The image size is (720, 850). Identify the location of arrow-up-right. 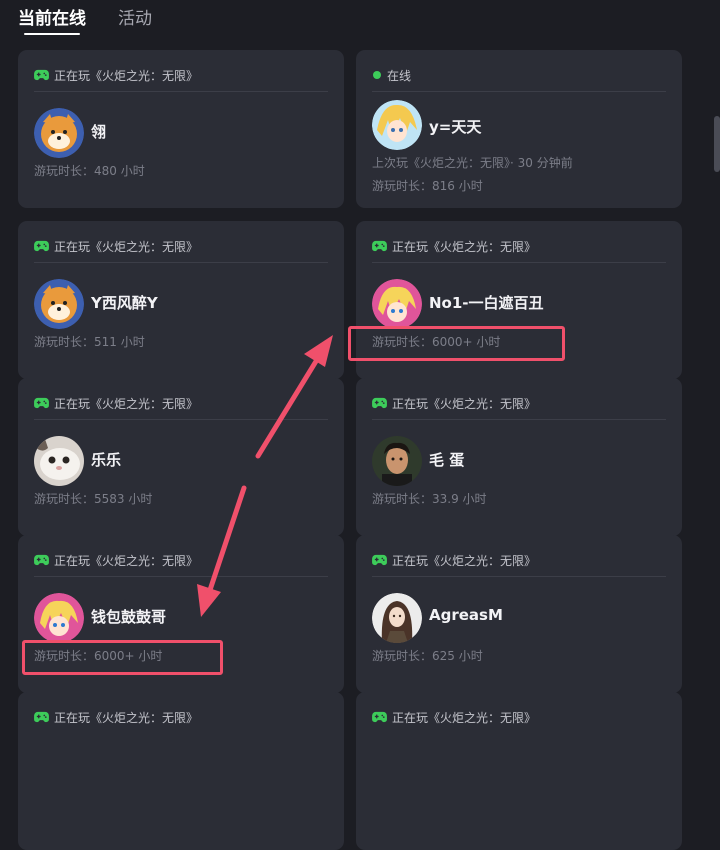
(294, 397).